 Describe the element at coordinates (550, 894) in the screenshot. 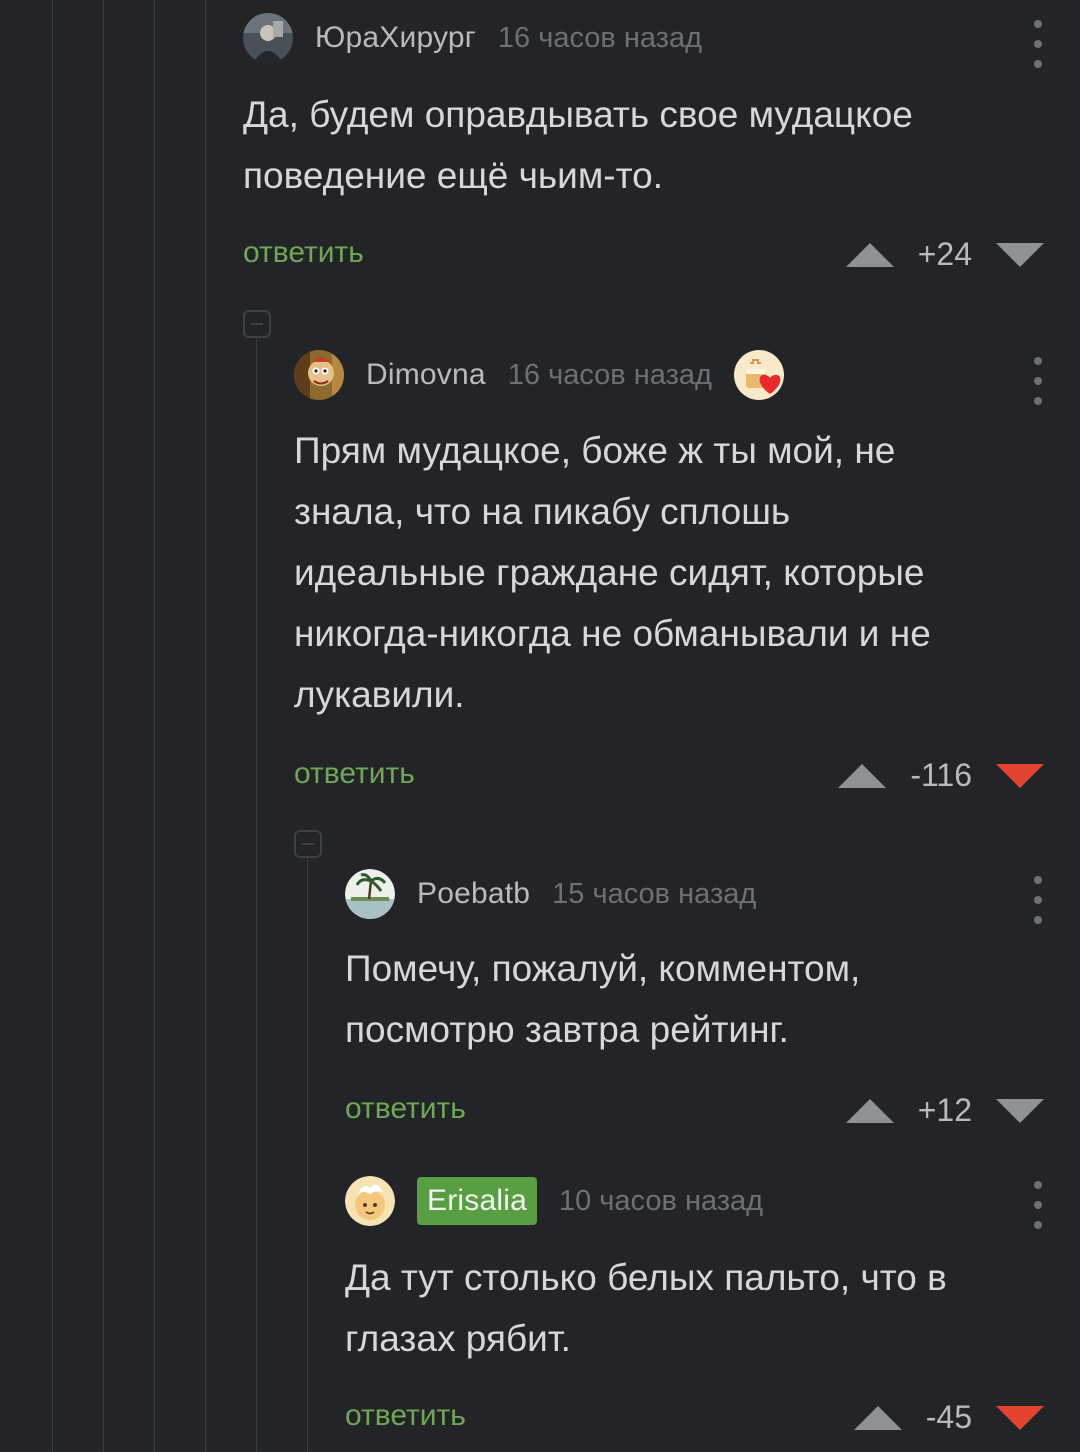

I see `comment-header: Poebatb 15 часов назад` at that location.